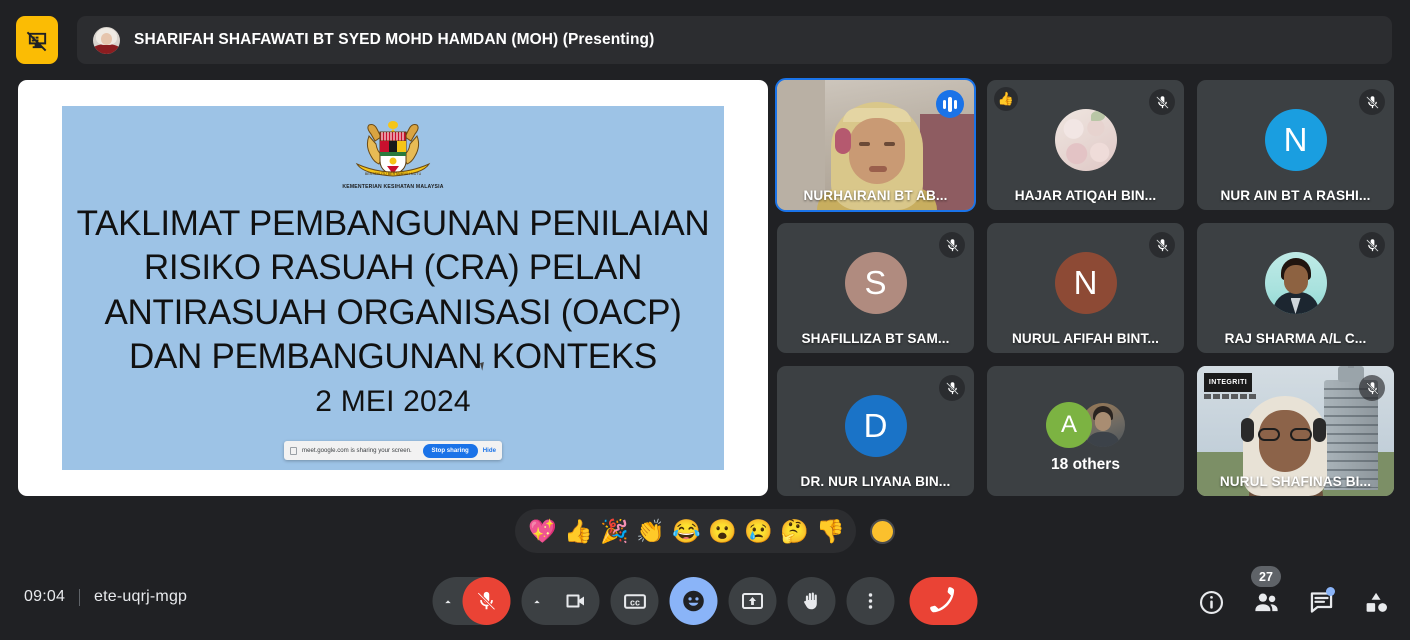  Describe the element at coordinates (393, 174) in the screenshot. I see `svg-text: BERSEKUTU BERTAMBAH MUTU` at that location.